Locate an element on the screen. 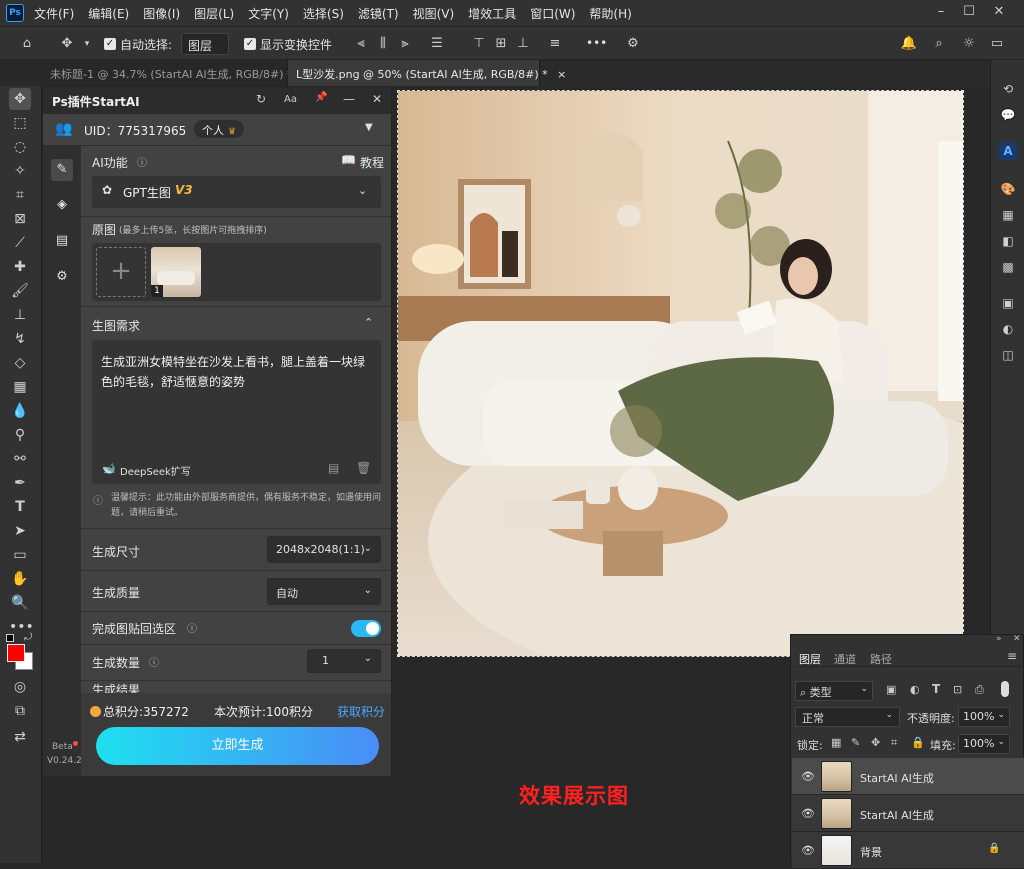 The image size is (1024, 869). align-center-icon: ⫼ is located at coordinates (383, 44).